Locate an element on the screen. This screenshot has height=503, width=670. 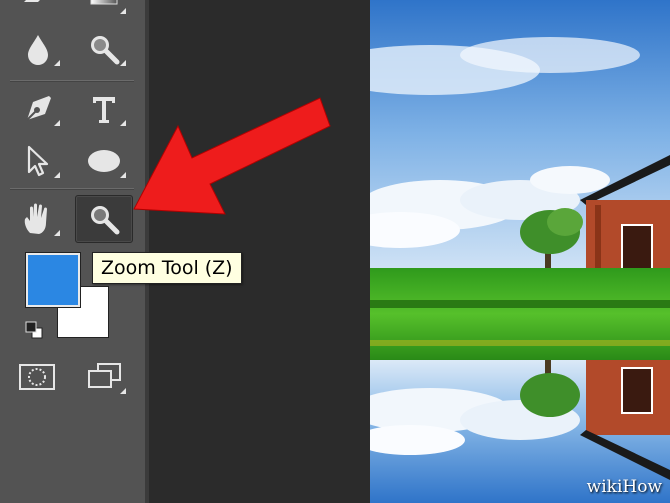
hand-icon is located at coordinates (35, 218).